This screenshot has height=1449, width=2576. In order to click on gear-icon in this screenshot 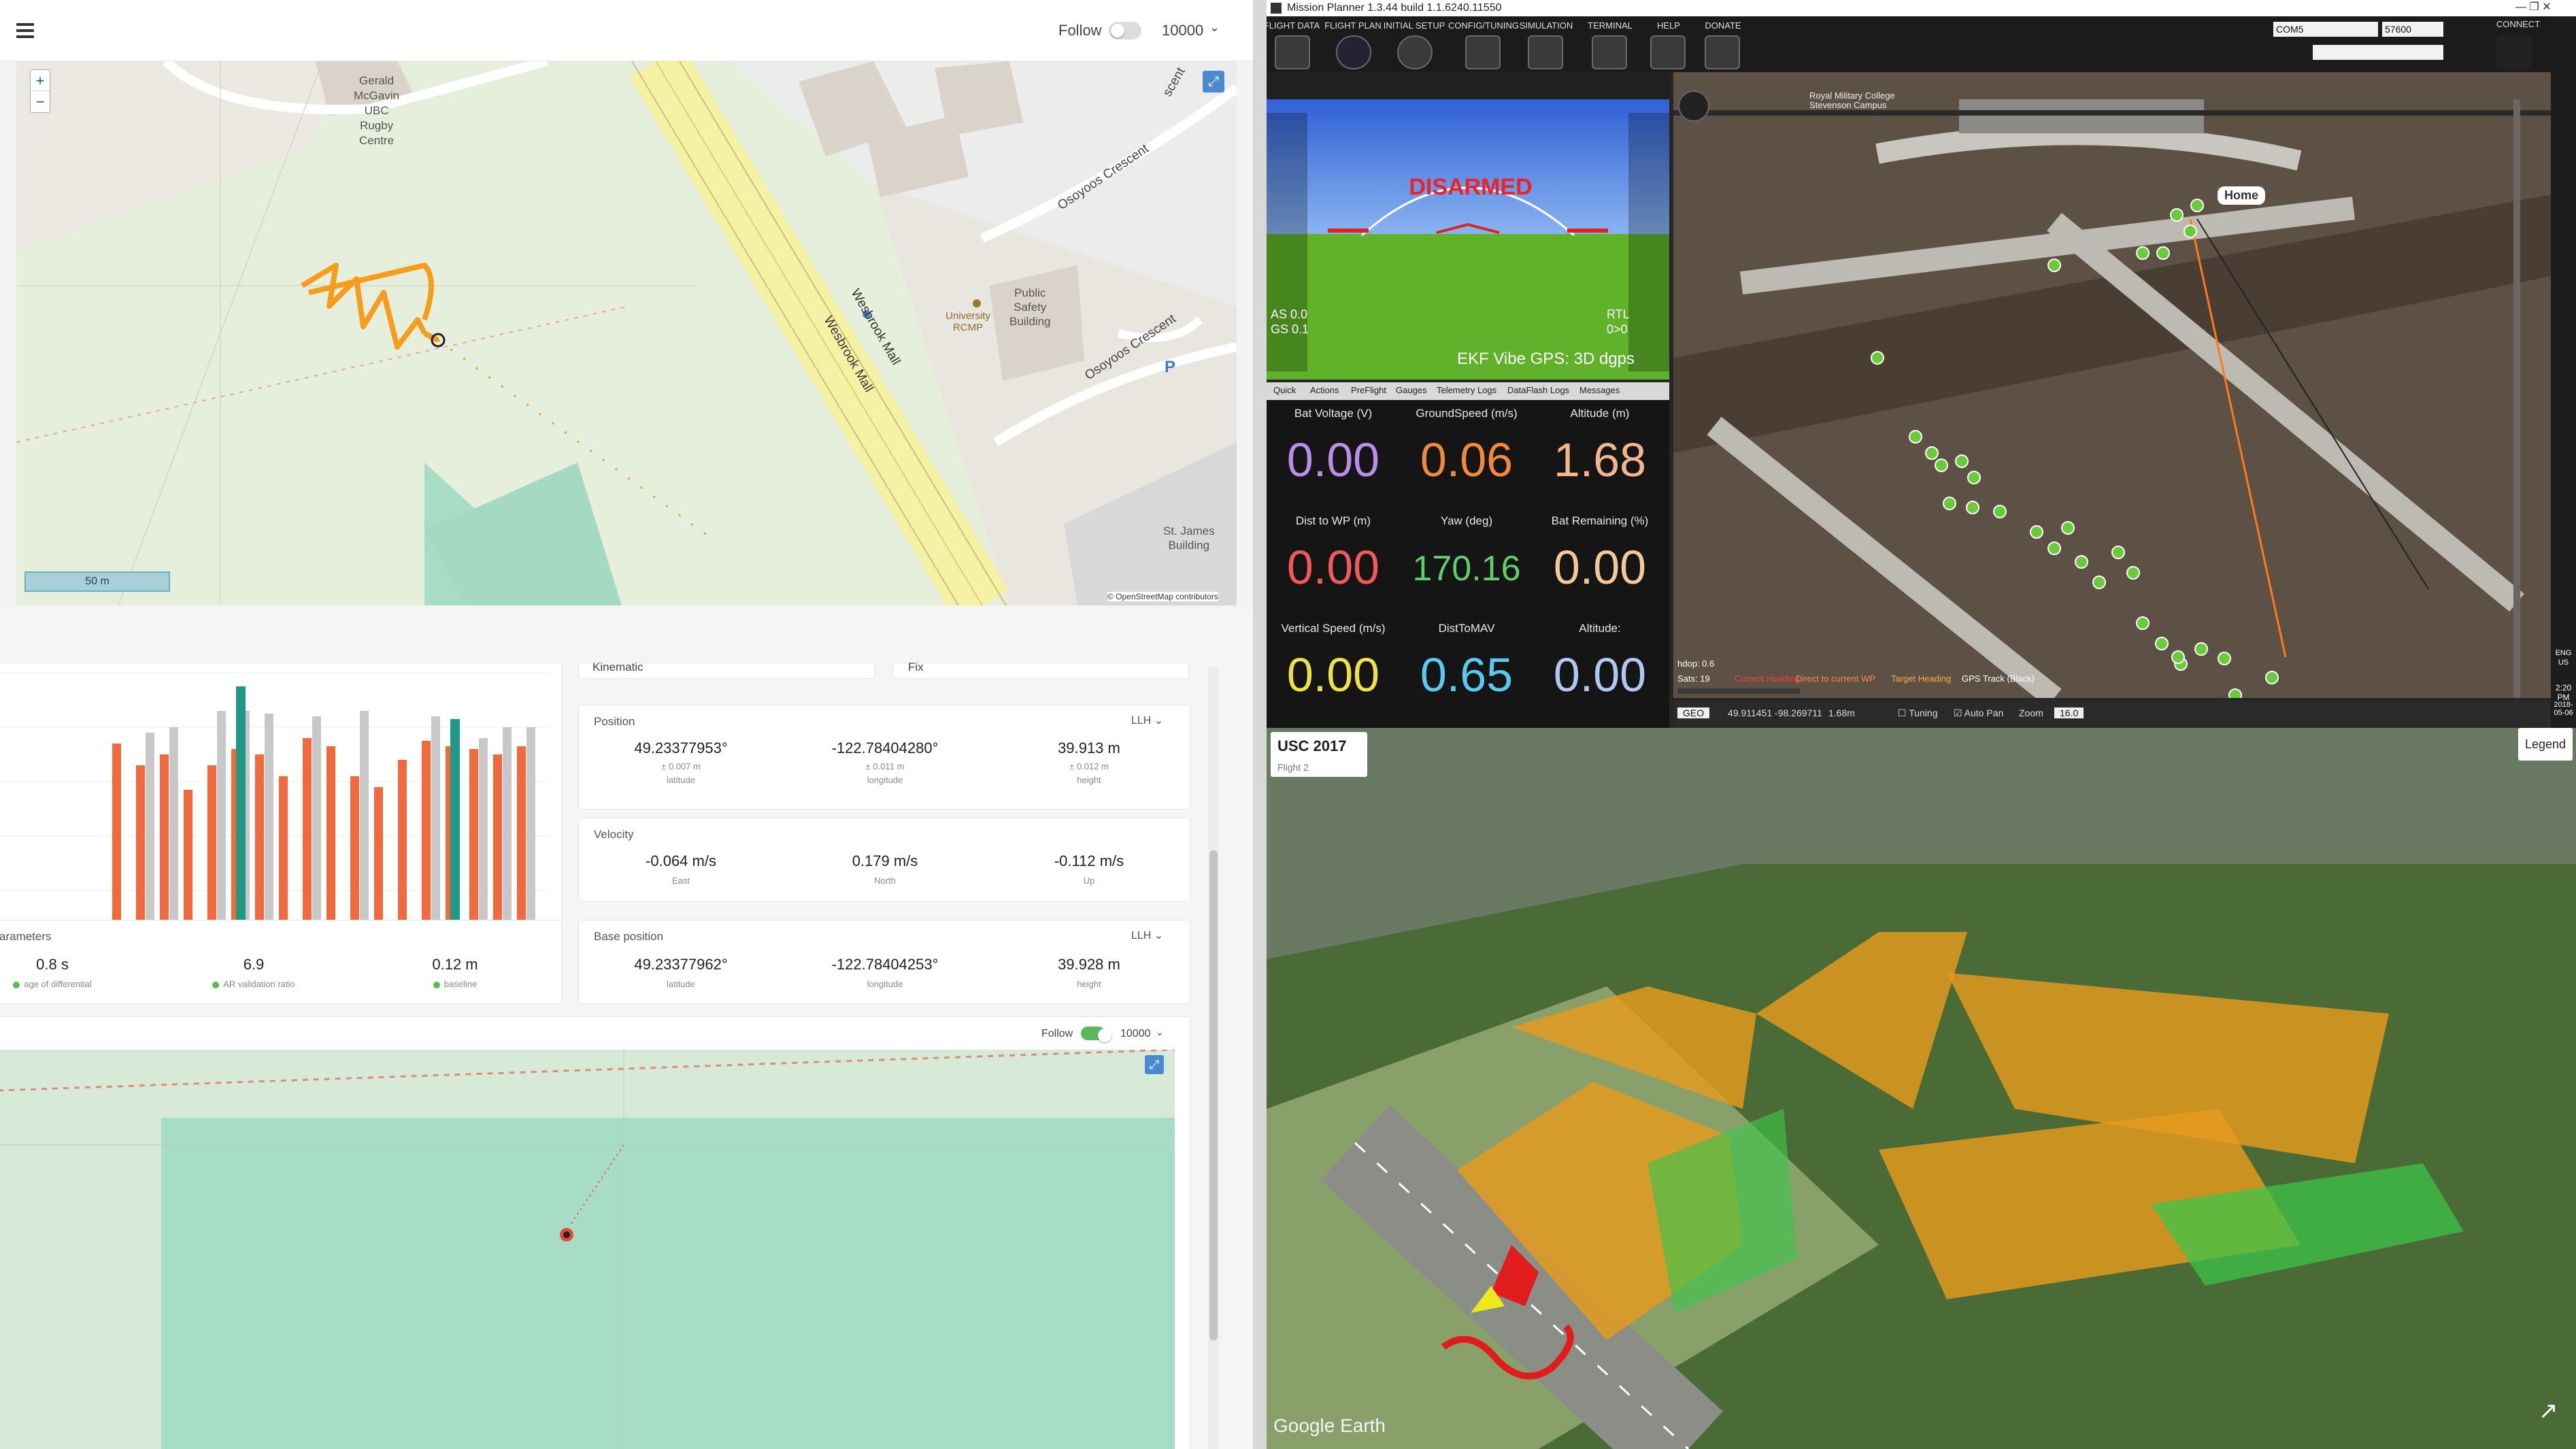, I will do `click(1415, 52)`.